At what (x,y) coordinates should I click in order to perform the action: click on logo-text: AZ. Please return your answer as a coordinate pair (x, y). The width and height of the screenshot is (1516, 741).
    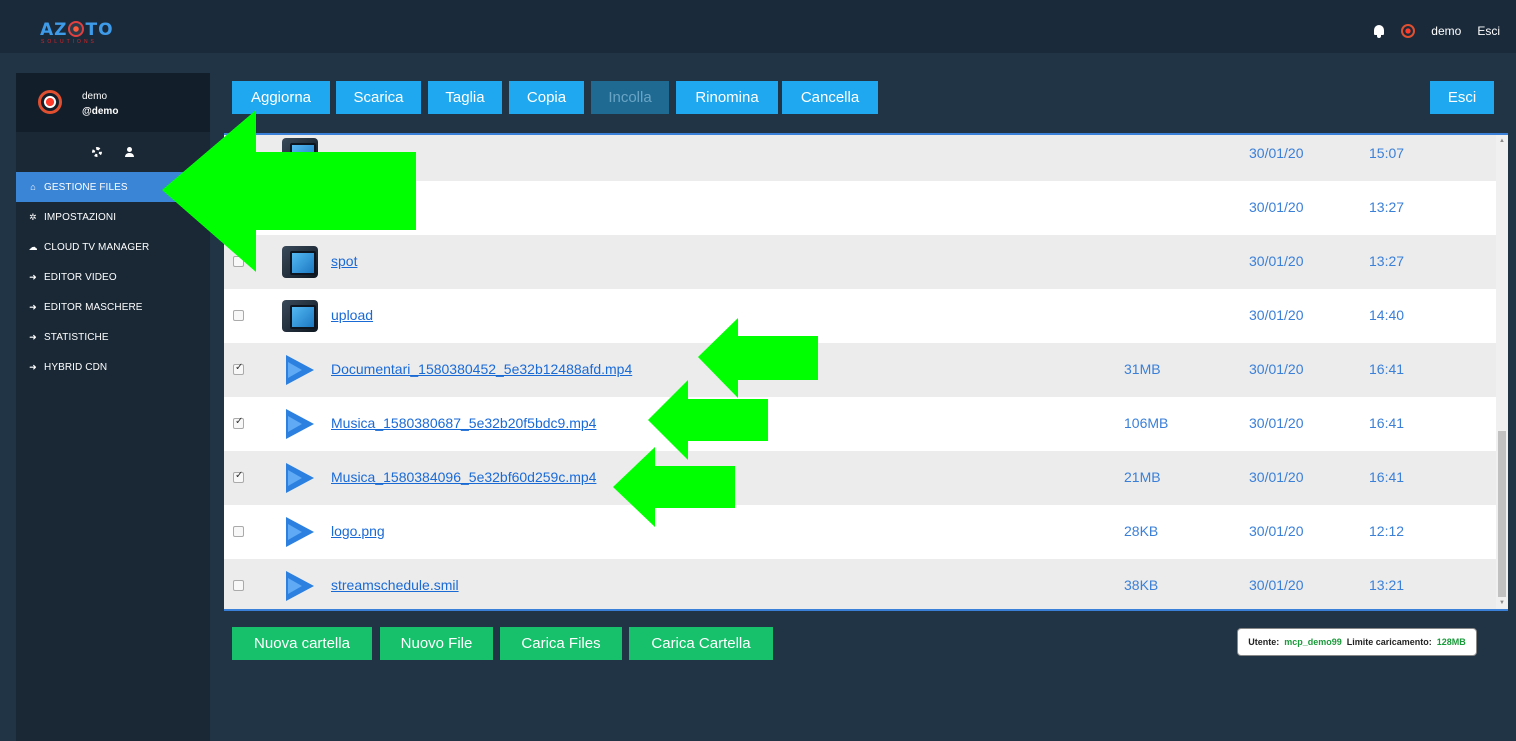
    Looking at the image, I should click on (54, 30).